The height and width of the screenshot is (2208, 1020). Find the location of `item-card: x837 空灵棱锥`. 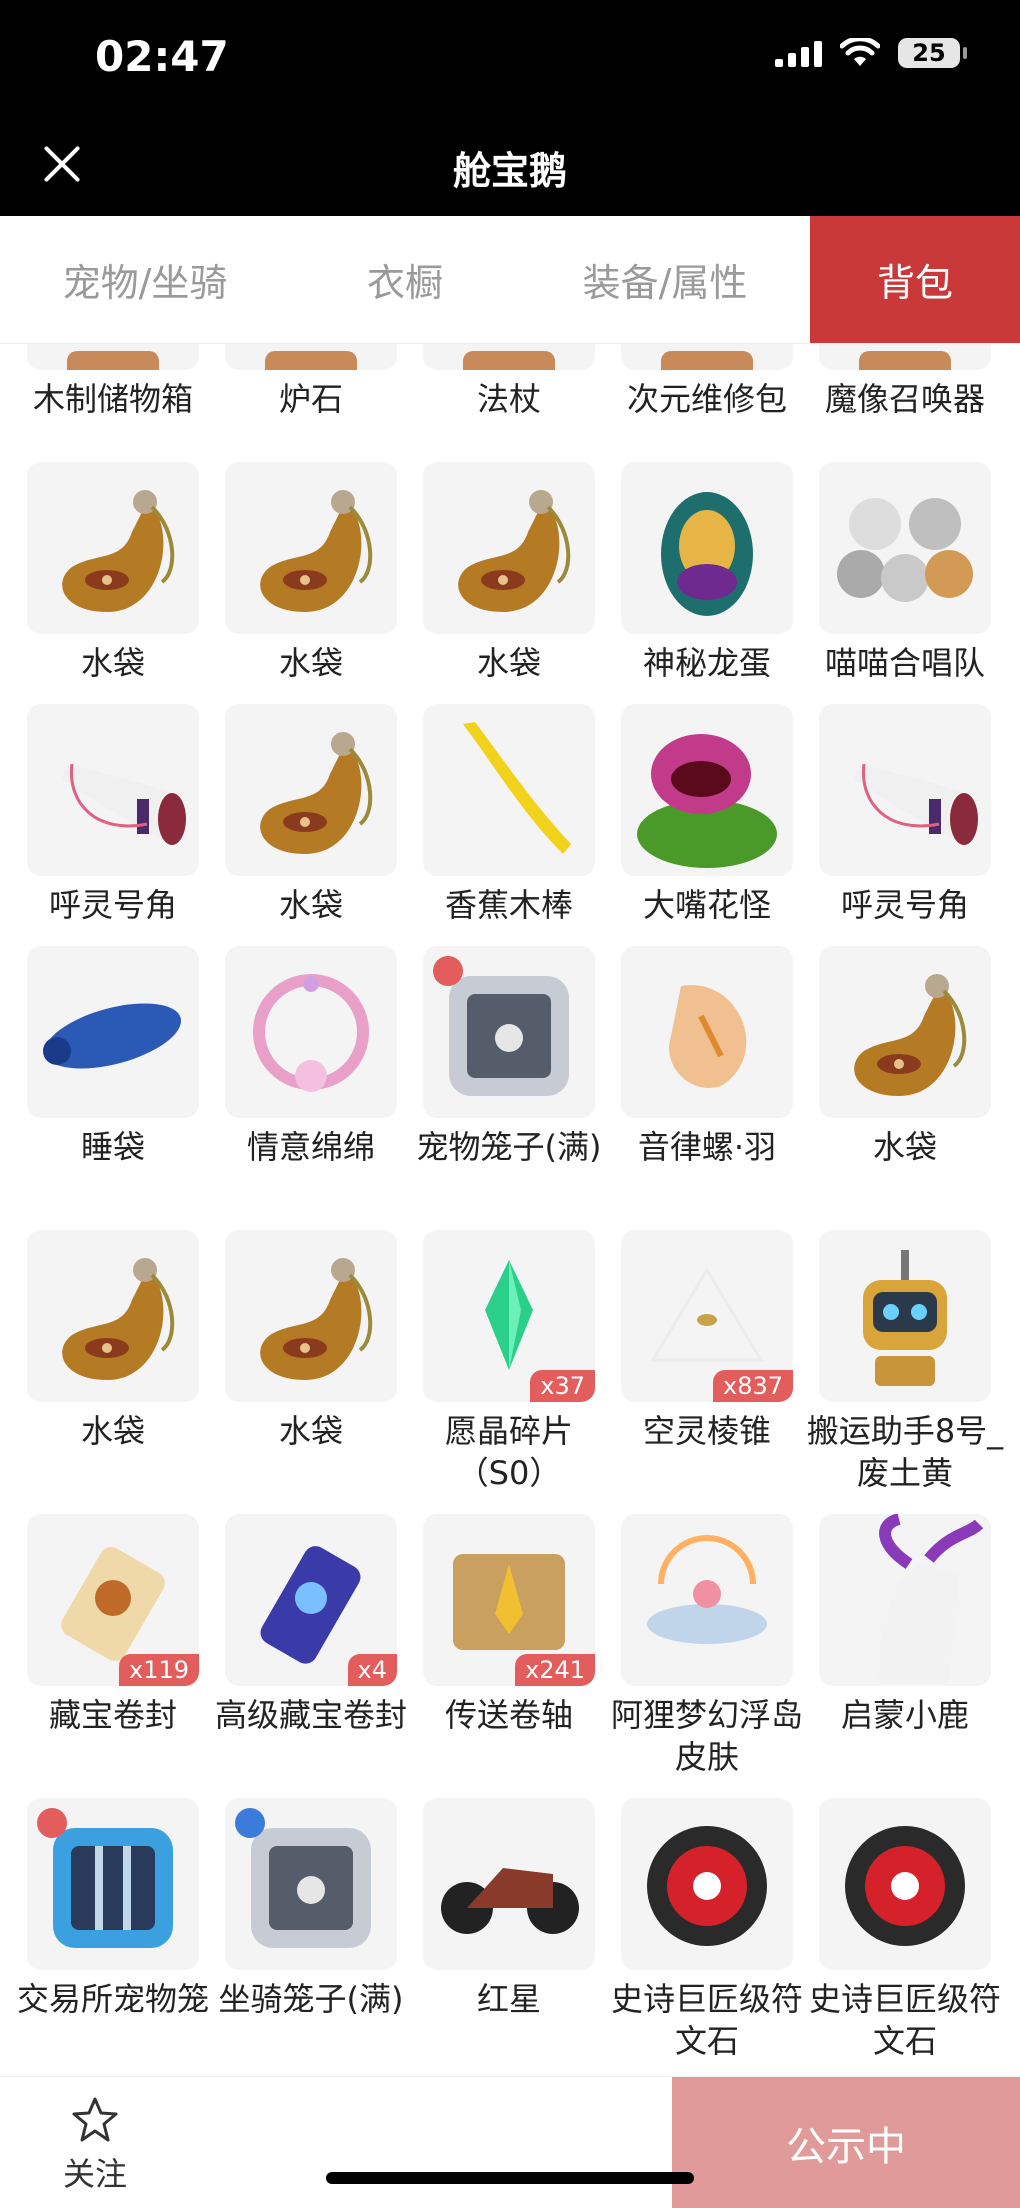

item-card: x837 空灵棱锥 is located at coordinates (707, 1341).